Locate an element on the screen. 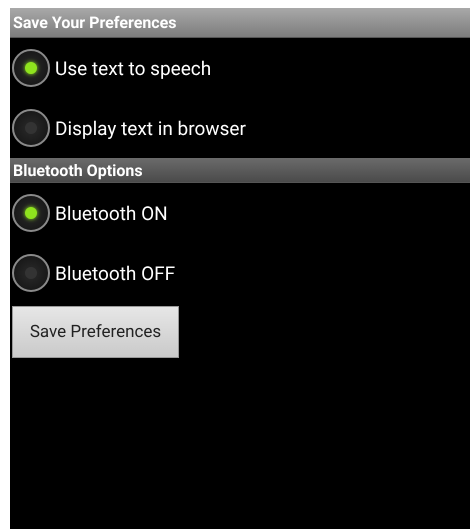 The image size is (474, 529). option-label: Use text to speech is located at coordinates (133, 68).